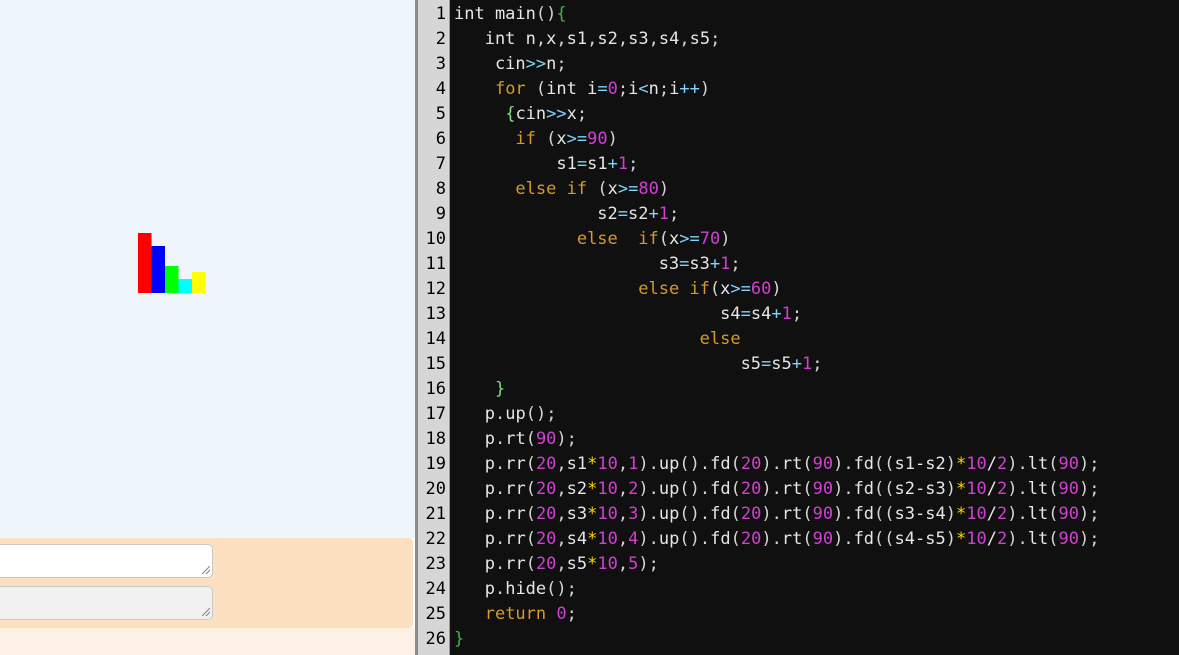  What do you see at coordinates (172, 279) in the screenshot?
I see `bar-s3` at bounding box center [172, 279].